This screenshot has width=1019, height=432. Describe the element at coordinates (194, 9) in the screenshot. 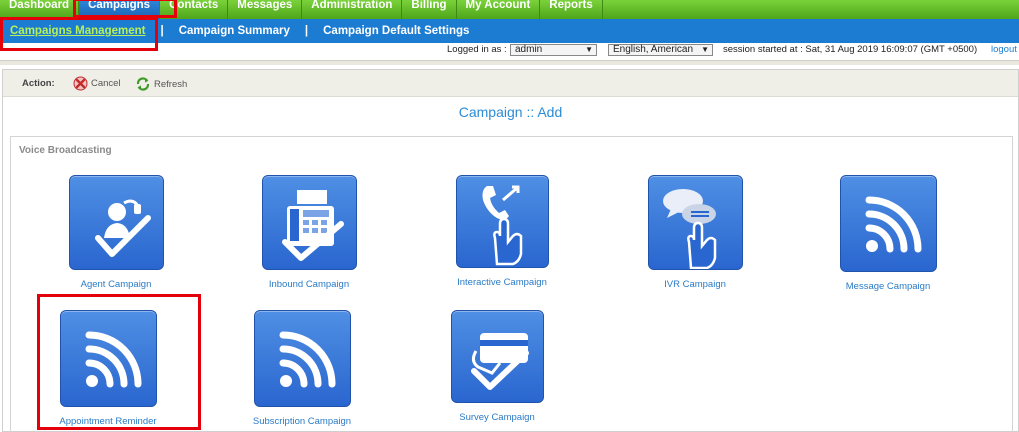

I see `nav-contacts: Contacts` at that location.